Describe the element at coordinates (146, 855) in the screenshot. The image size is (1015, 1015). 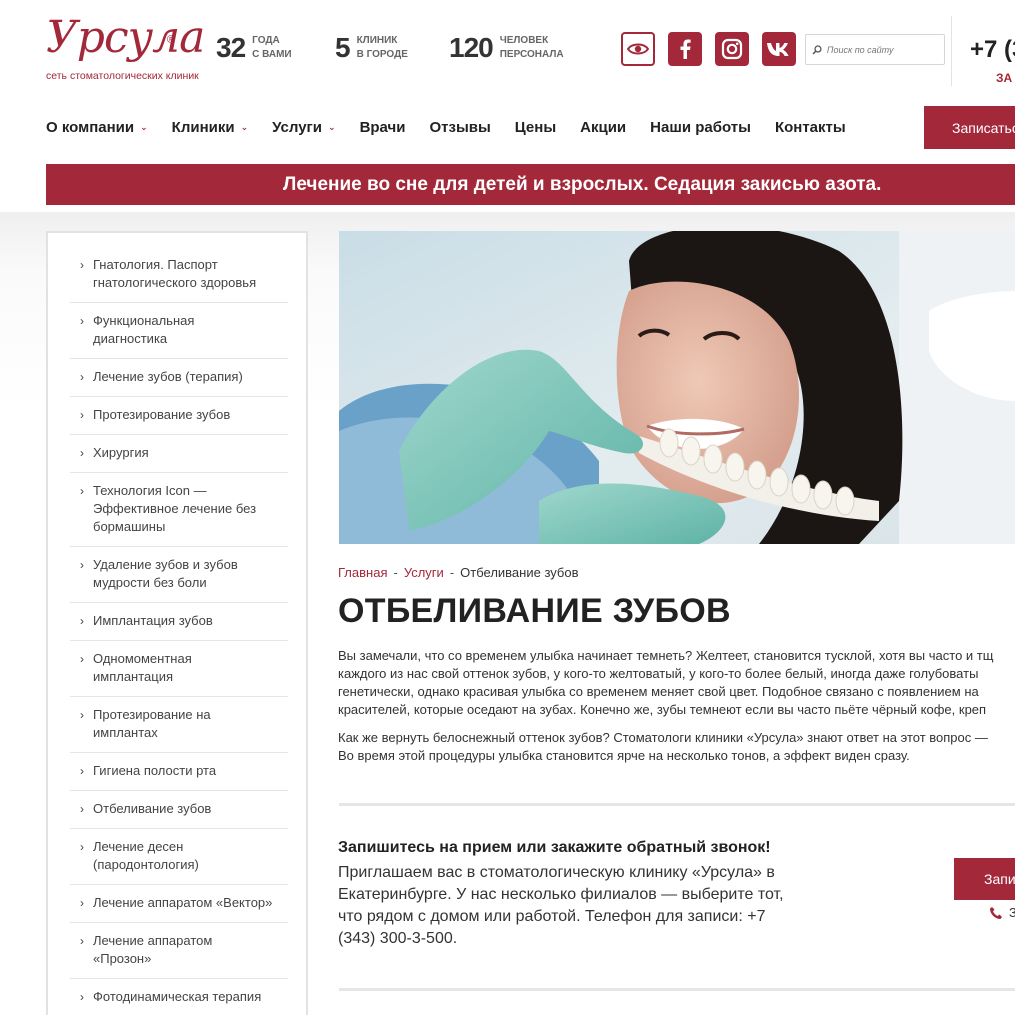
I see `sidebar-item-label: Лечение десен (пародонтология)` at that location.